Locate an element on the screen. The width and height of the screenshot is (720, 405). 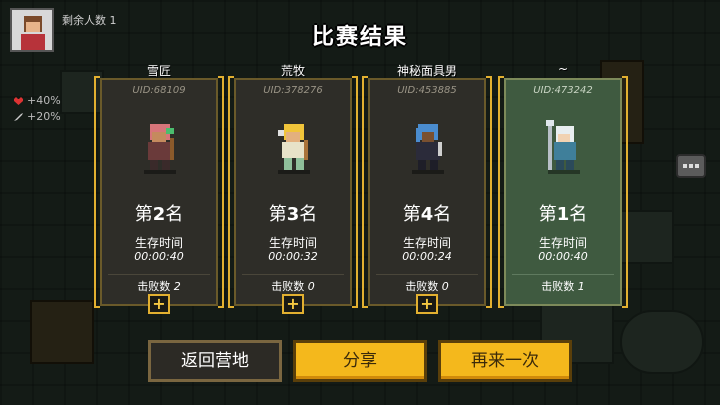
player-uid: UID:453885 is located at coordinates (427, 90).